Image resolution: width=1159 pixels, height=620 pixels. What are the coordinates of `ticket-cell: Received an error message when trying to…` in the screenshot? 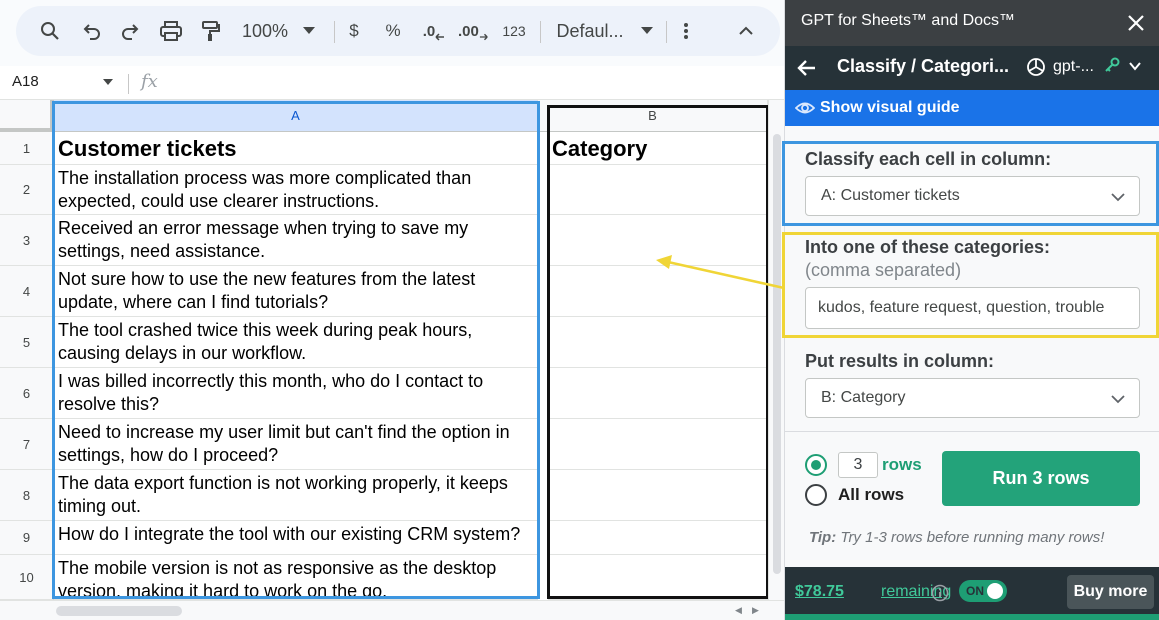 It's located at (296, 240).